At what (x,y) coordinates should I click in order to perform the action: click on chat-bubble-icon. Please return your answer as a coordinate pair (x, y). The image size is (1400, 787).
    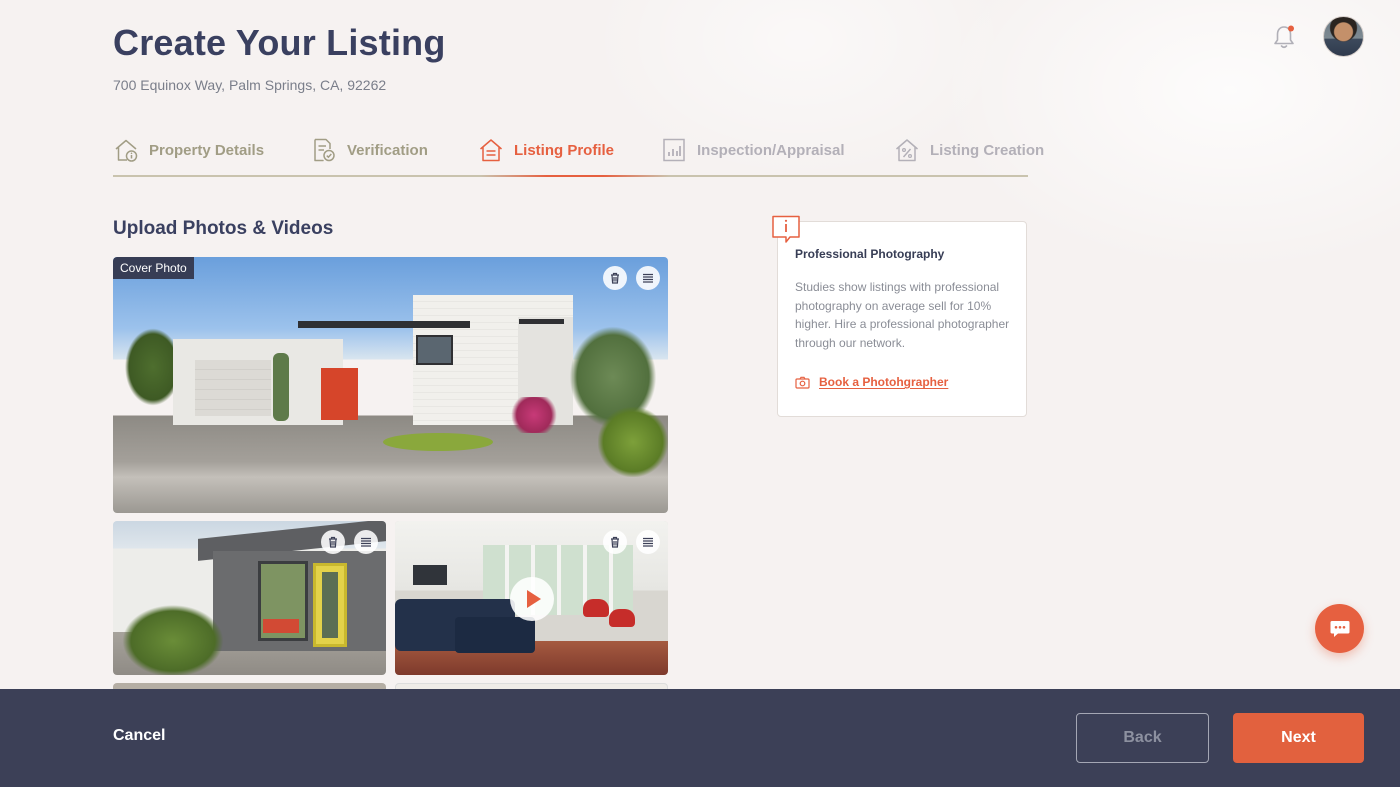
    Looking at the image, I should click on (1339, 628).